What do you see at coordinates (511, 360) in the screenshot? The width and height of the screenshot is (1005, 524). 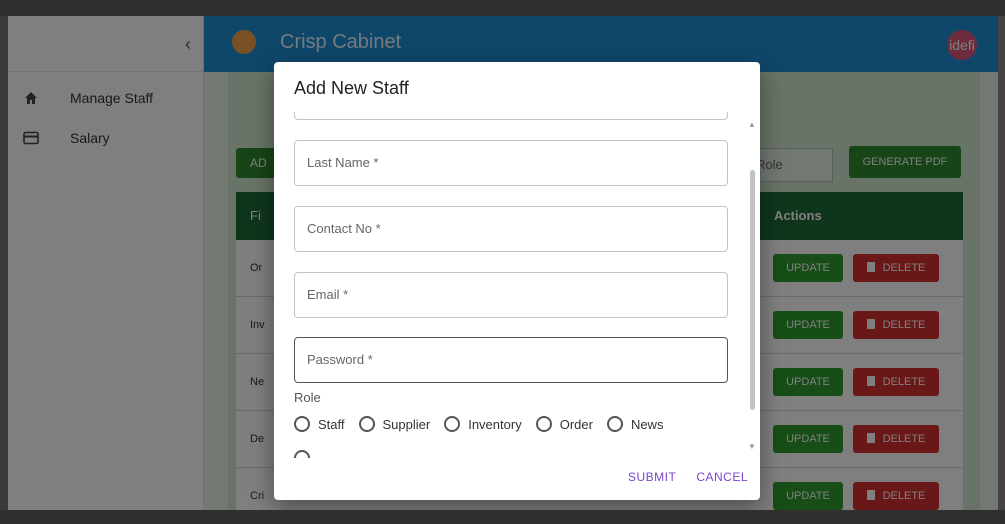 I see `password-field: Password *` at bounding box center [511, 360].